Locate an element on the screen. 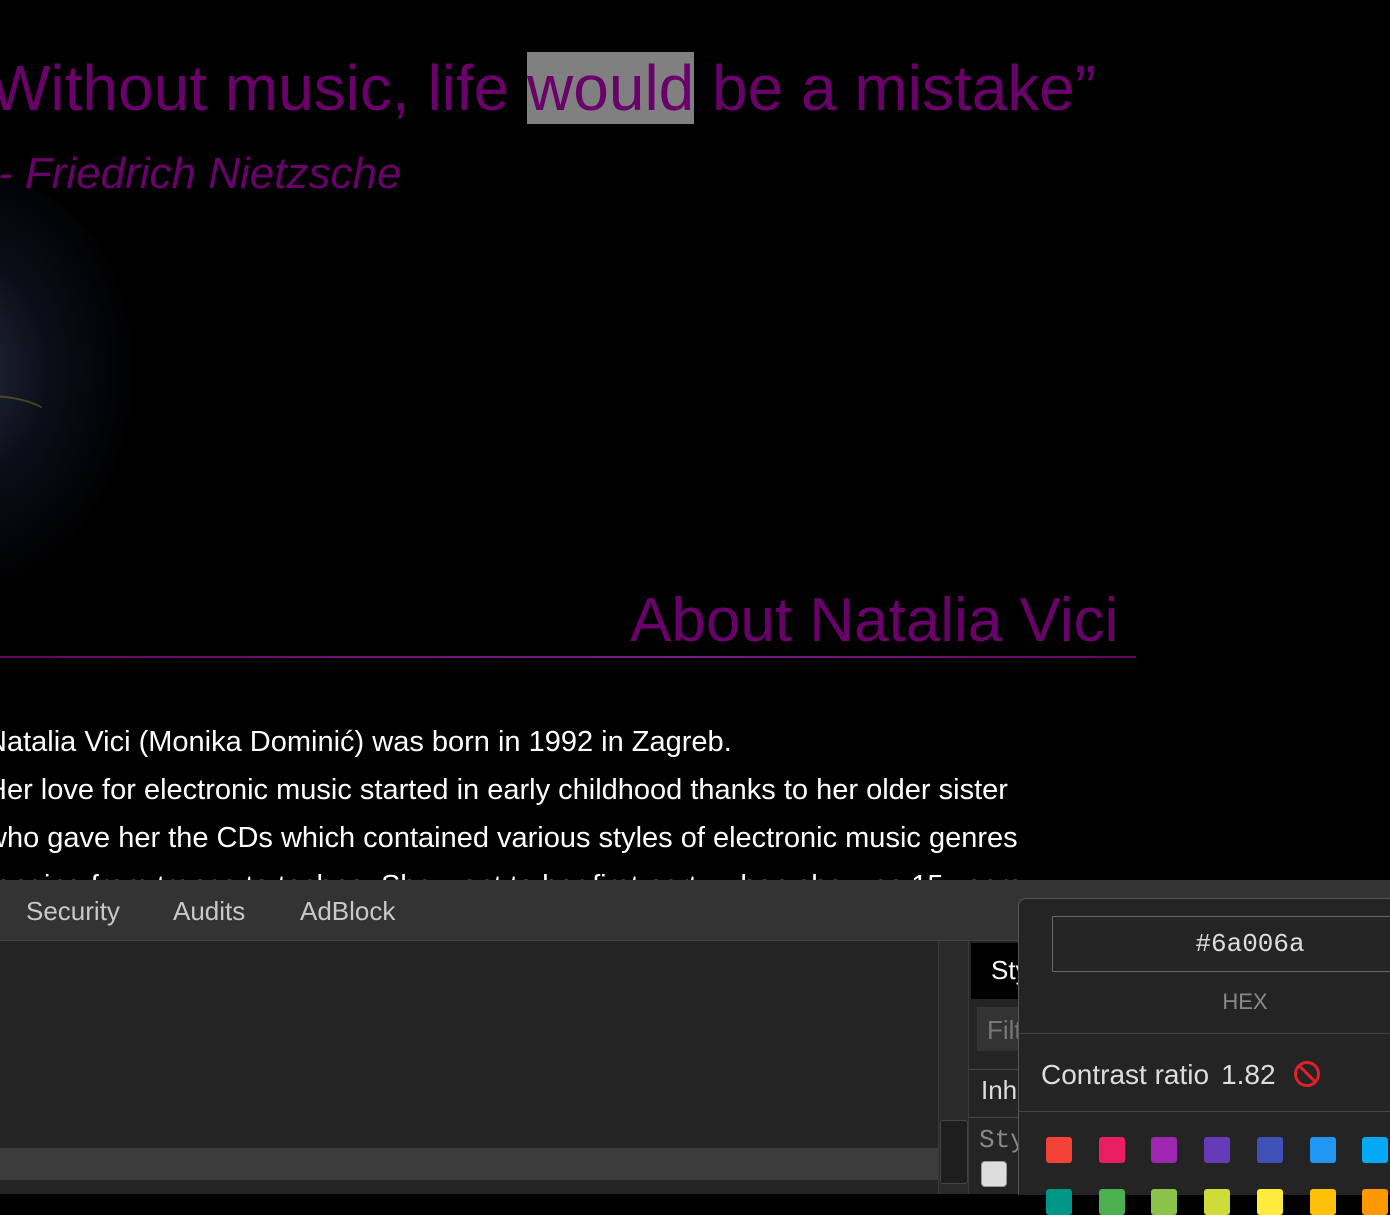 The height and width of the screenshot is (1215, 1390). color-picker-popover: #6a006a HEX Contrast ratio 1.82 is located at coordinates (1204, 1056).